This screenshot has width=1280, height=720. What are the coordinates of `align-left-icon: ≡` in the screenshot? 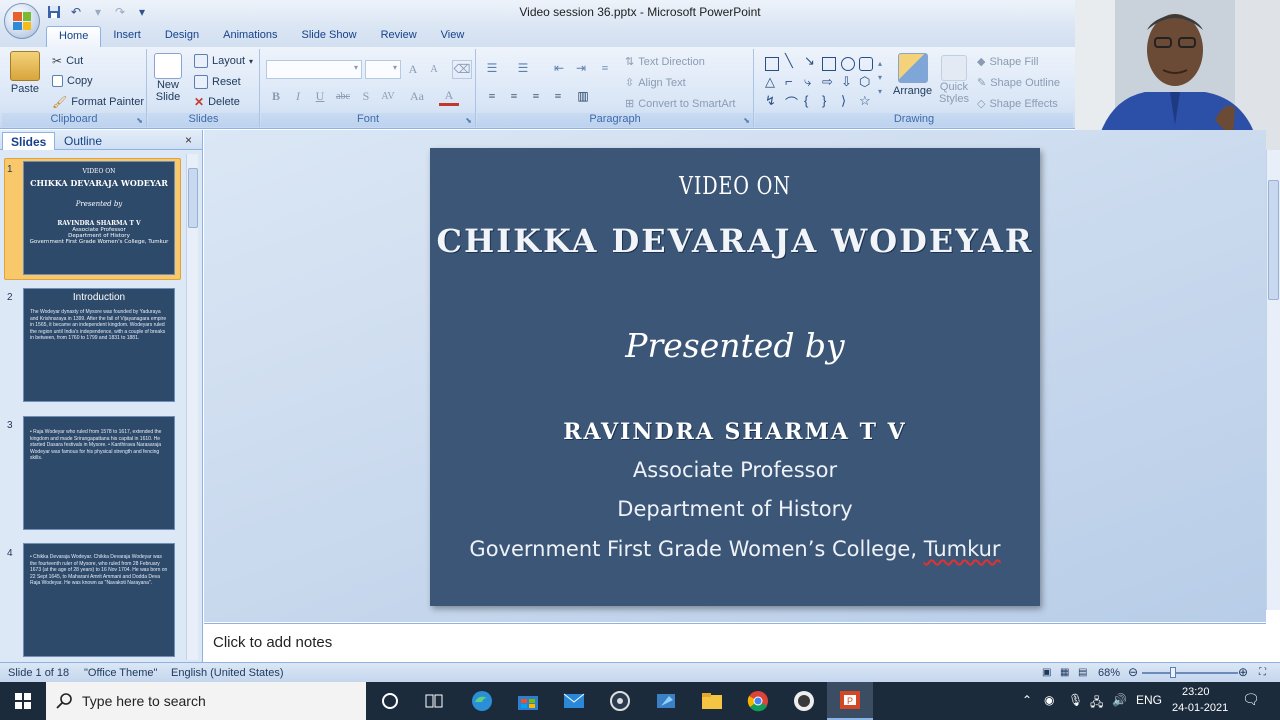 It's located at (492, 96).